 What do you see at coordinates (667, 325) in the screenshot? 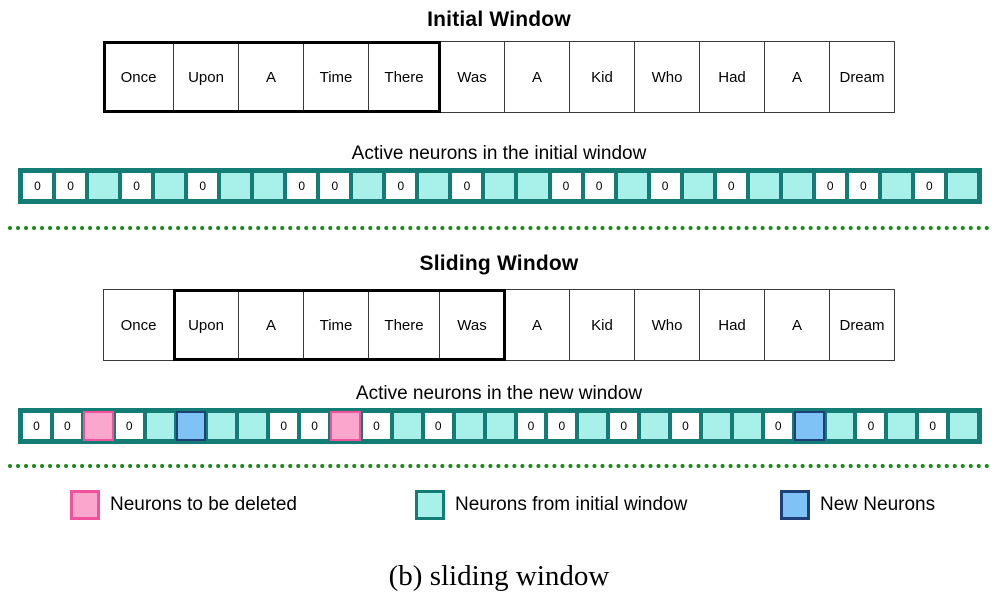
I see `sliding-window-token-cell: Who` at bounding box center [667, 325].